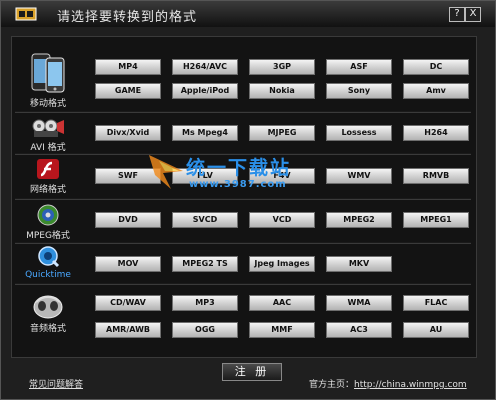 This screenshot has width=500, height=405. What do you see at coordinates (282, 67) in the screenshot?
I see `format-button-3gp: 3GP` at bounding box center [282, 67].